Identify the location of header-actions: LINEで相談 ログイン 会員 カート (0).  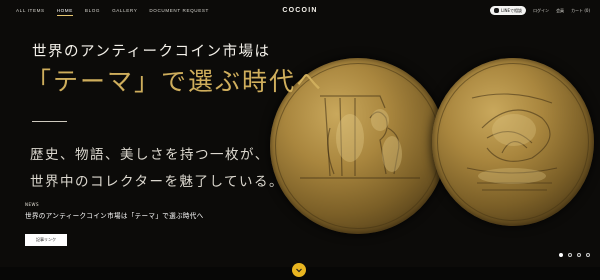
(540, 10).